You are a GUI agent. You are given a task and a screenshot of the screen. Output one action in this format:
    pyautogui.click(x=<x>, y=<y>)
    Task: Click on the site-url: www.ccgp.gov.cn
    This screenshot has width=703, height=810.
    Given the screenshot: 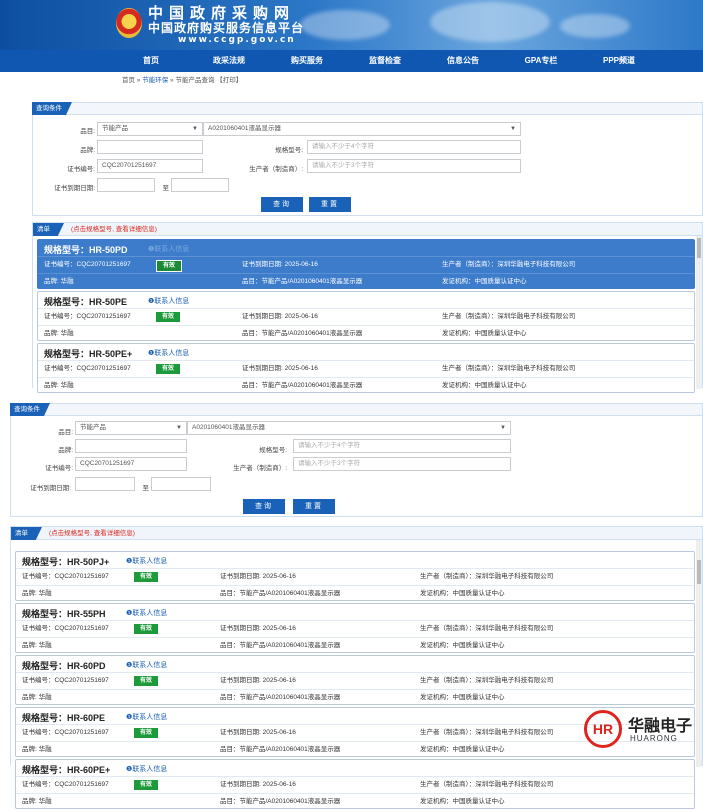 What is the action you would take?
    pyautogui.click(x=237, y=40)
    